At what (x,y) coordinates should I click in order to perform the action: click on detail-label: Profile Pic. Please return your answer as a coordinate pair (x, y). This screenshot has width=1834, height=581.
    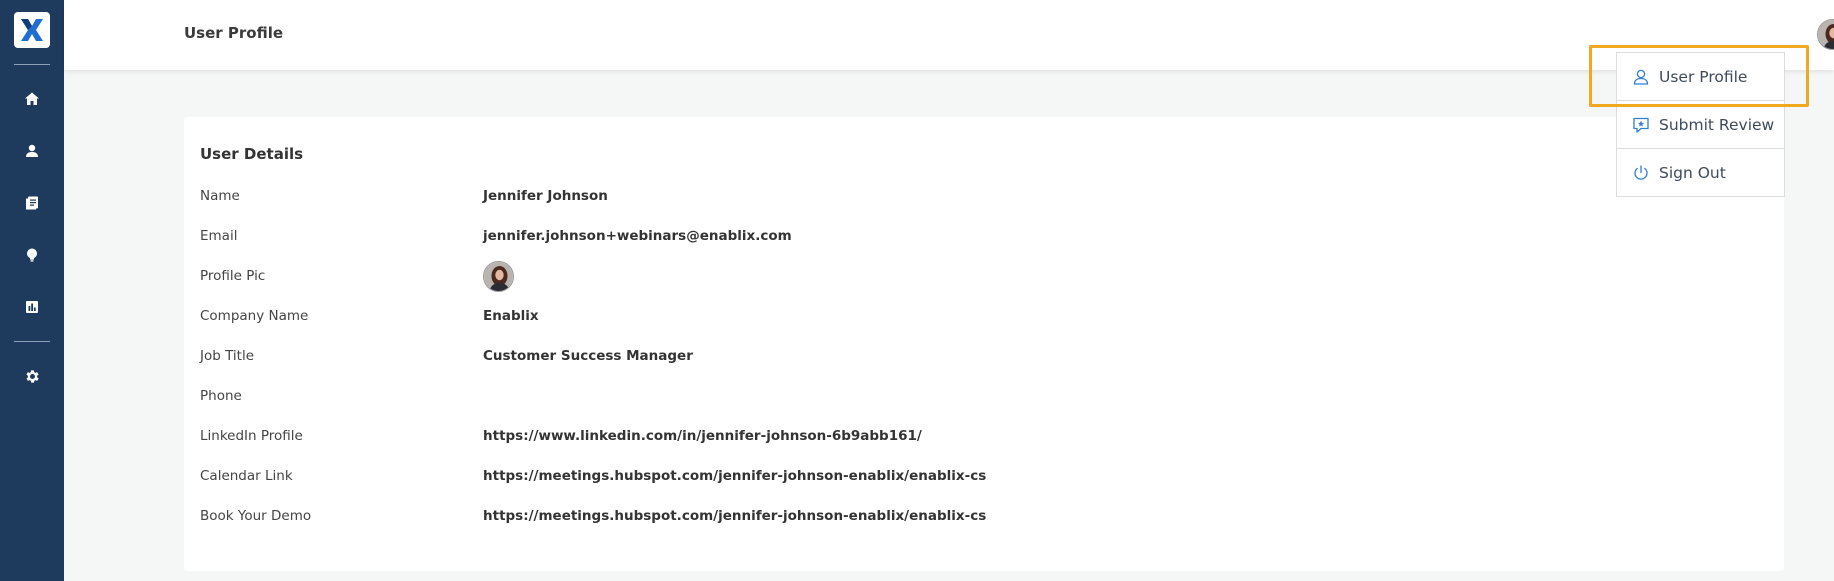
    Looking at the image, I should click on (233, 276).